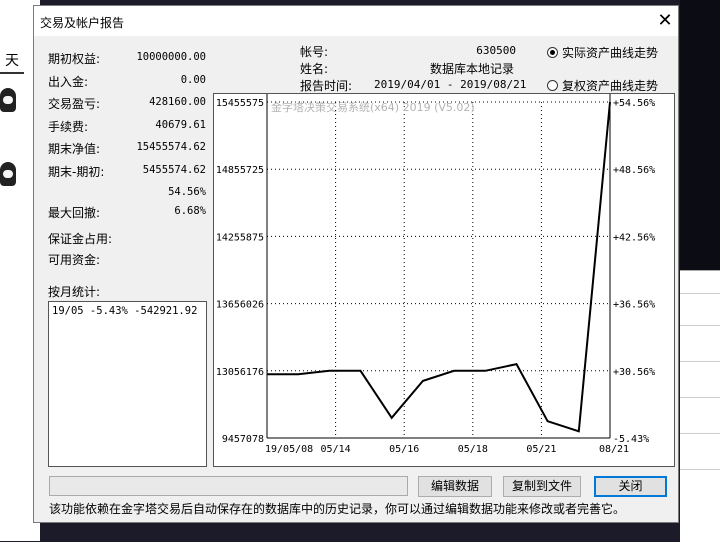  I want to click on radio-adjusted-curve-label: 复权资产曲线走势, so click(610, 86).